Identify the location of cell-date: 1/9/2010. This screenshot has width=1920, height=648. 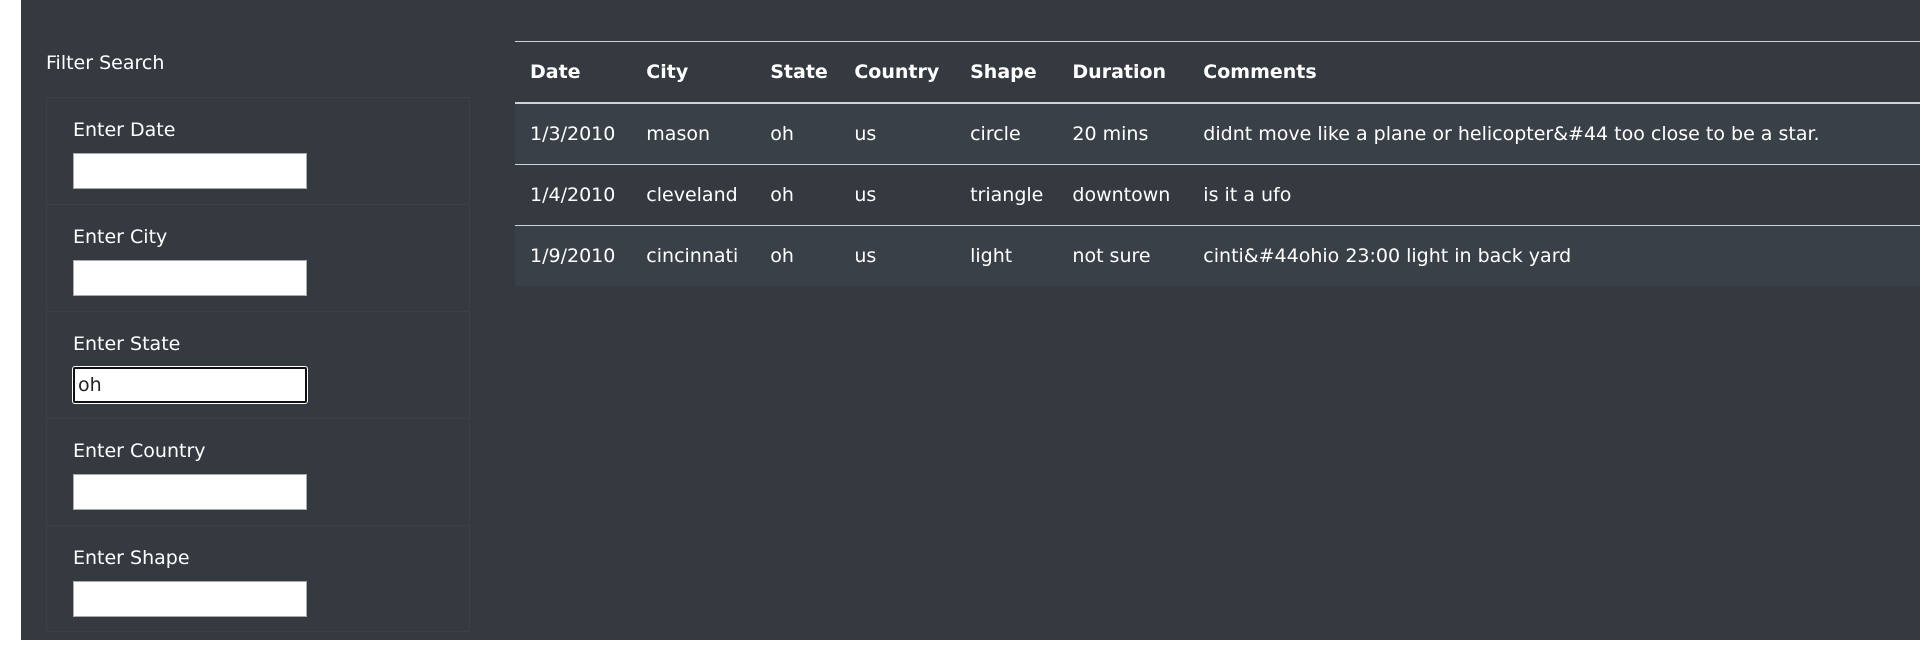
(573, 256).